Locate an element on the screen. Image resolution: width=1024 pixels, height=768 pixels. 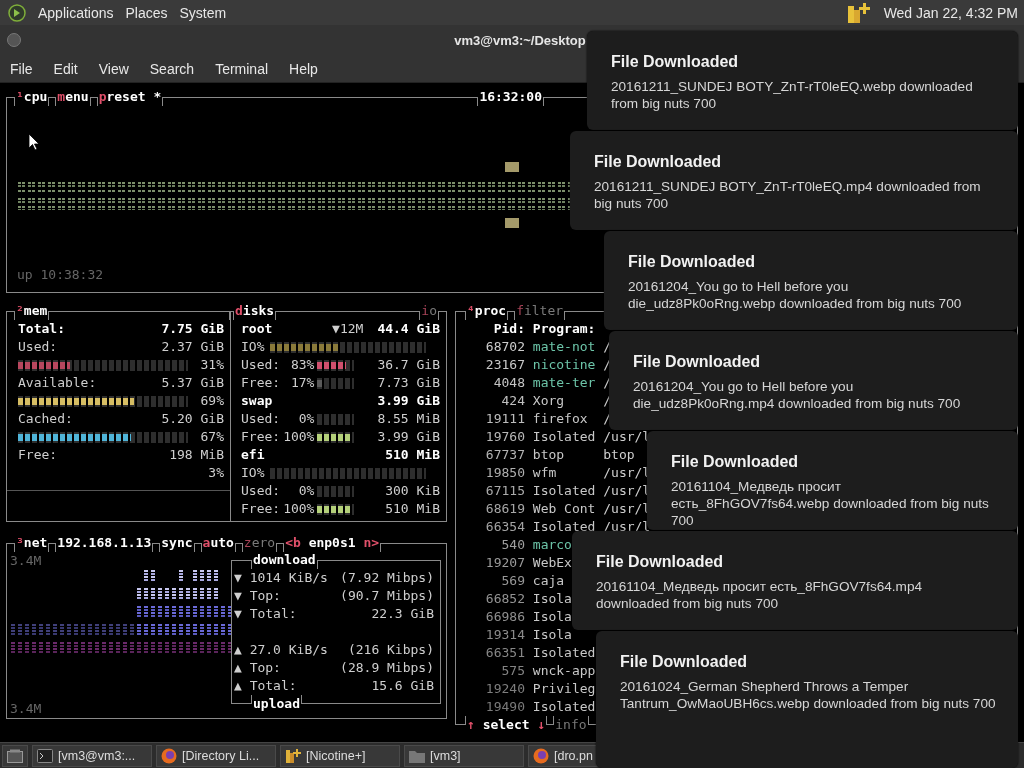
menu-item: File is located at coordinates (21, 68).